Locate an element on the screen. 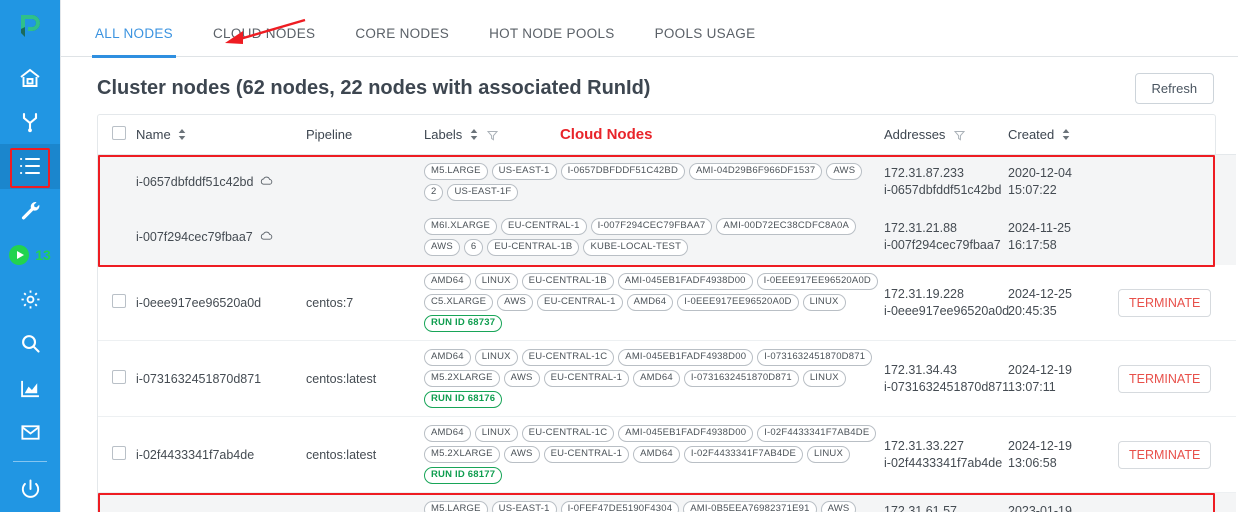 The image size is (1238, 512). sidebar-item-pipeline is located at coordinates (30, 122).